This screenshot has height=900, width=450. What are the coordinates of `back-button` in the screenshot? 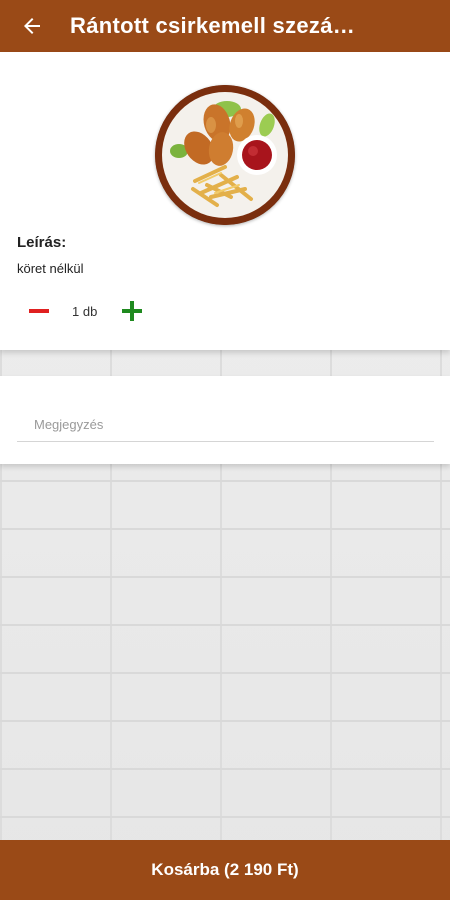 It's located at (32, 26).